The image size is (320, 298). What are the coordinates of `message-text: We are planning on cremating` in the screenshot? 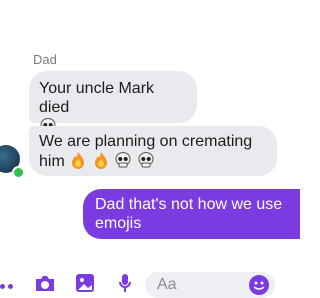 It's located at (146, 141).